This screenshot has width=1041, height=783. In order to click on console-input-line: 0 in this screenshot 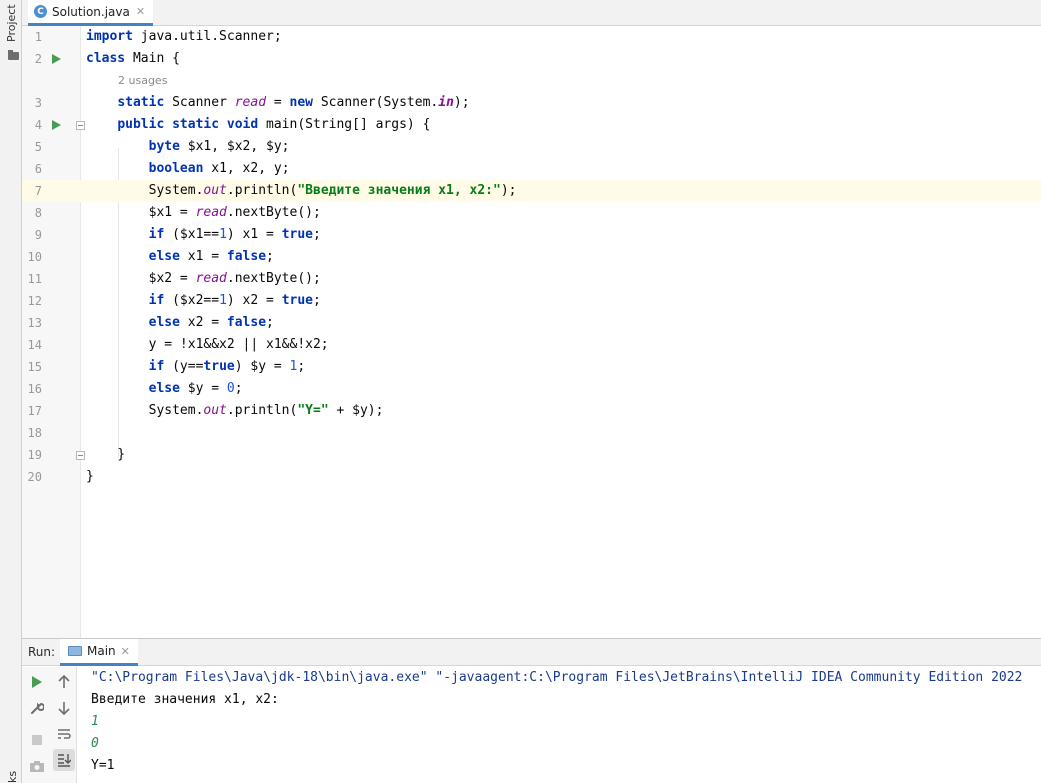, I will do `click(95, 743)`.